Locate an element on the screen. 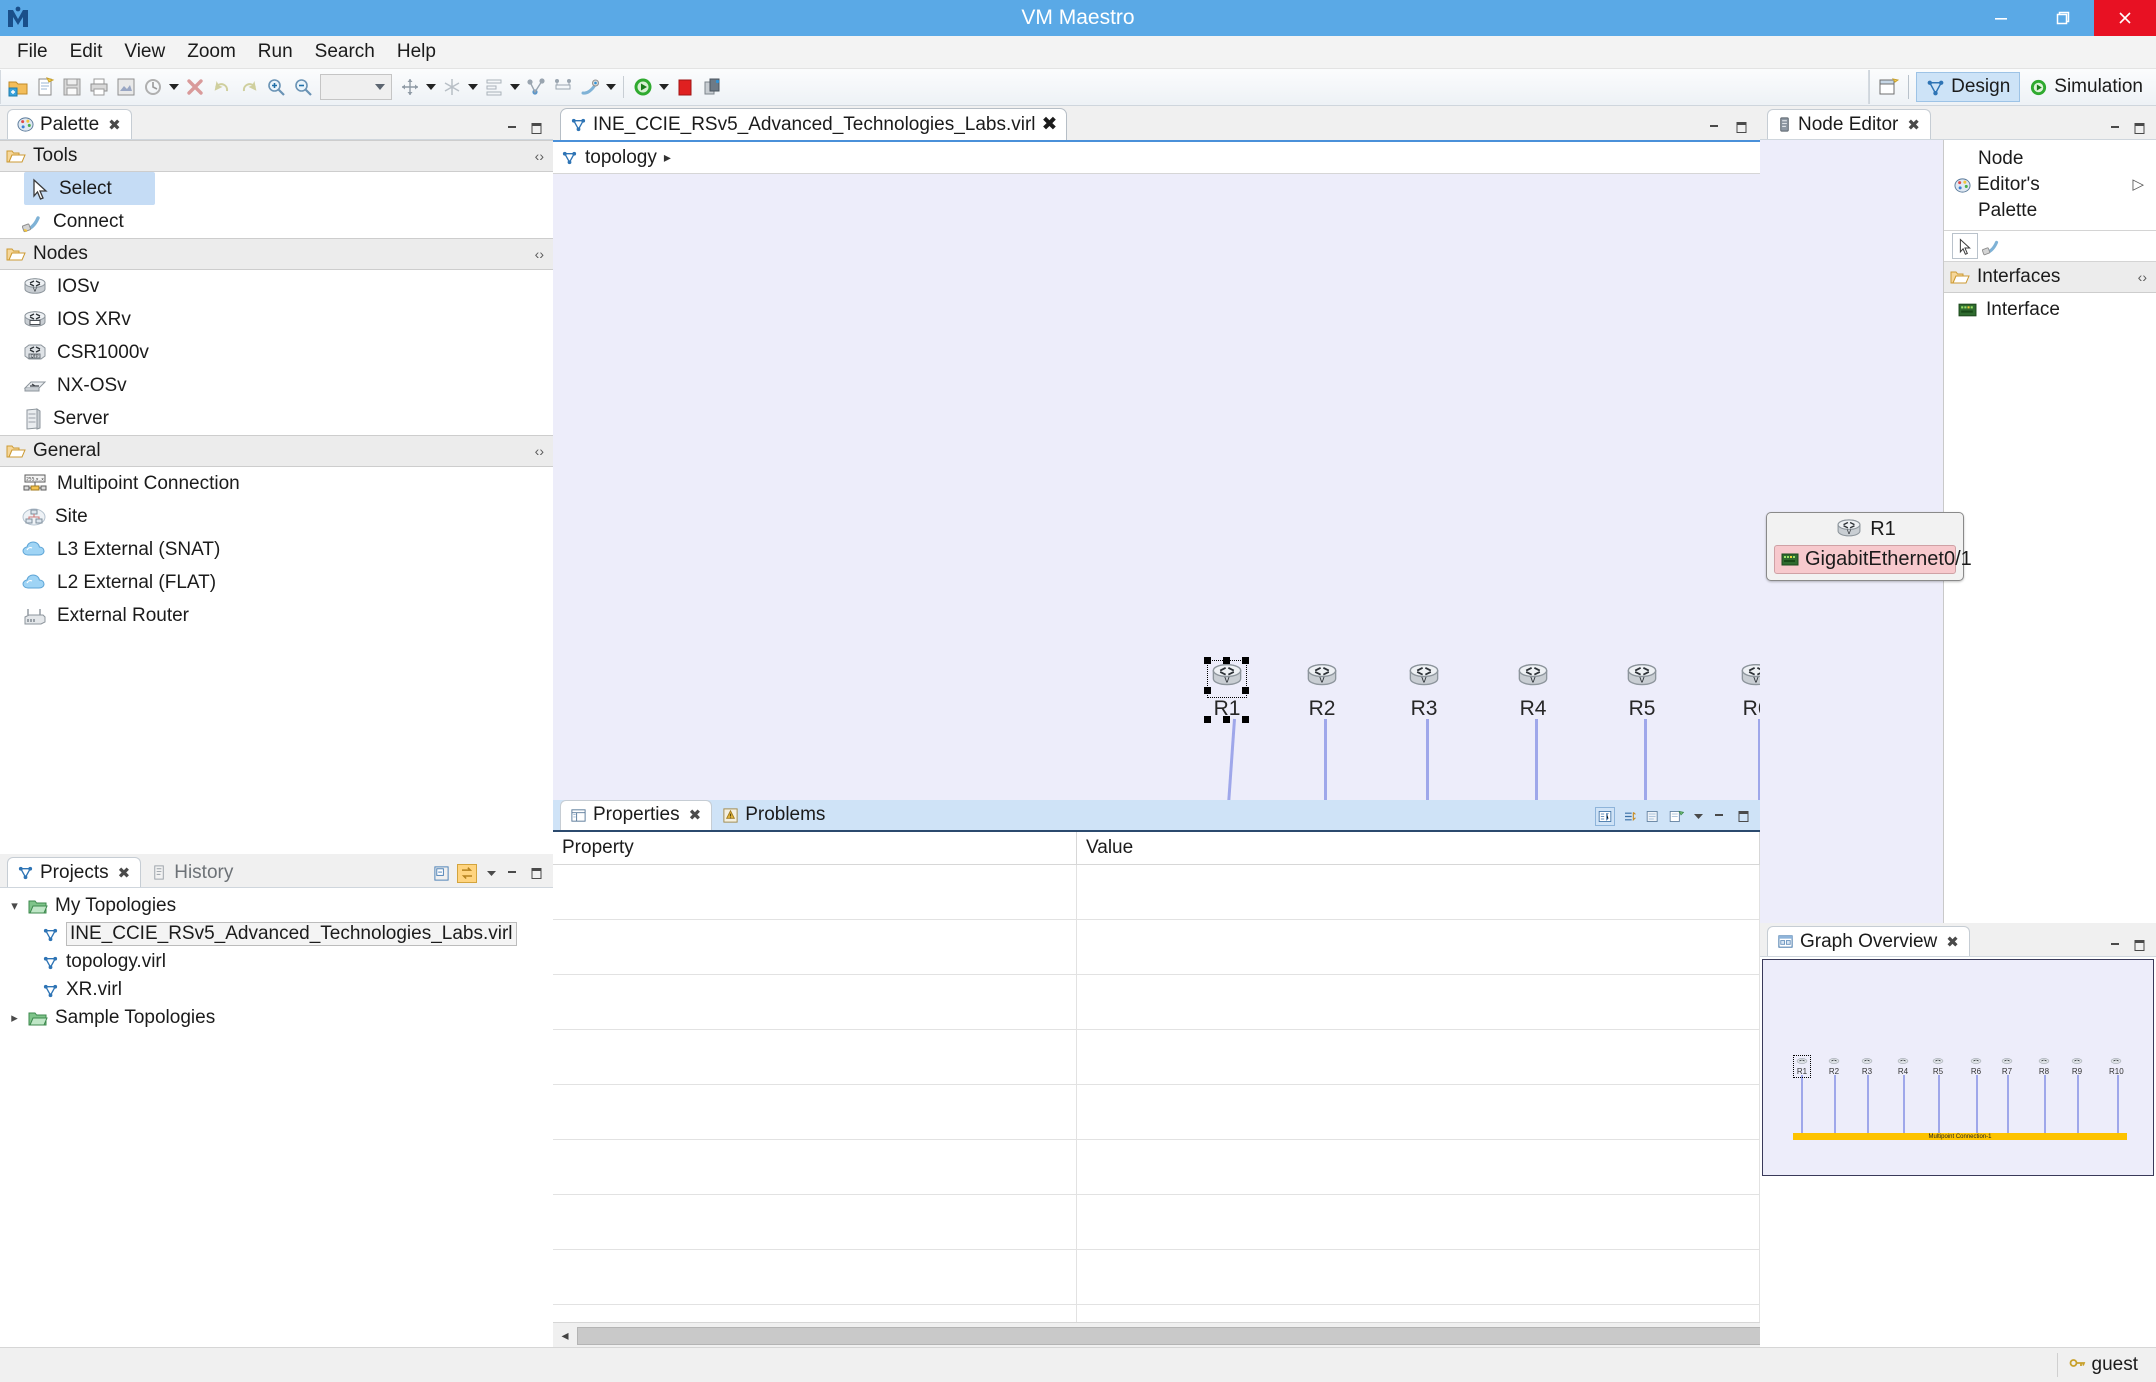 The image size is (2156, 1382). print-icon is located at coordinates (98, 87).